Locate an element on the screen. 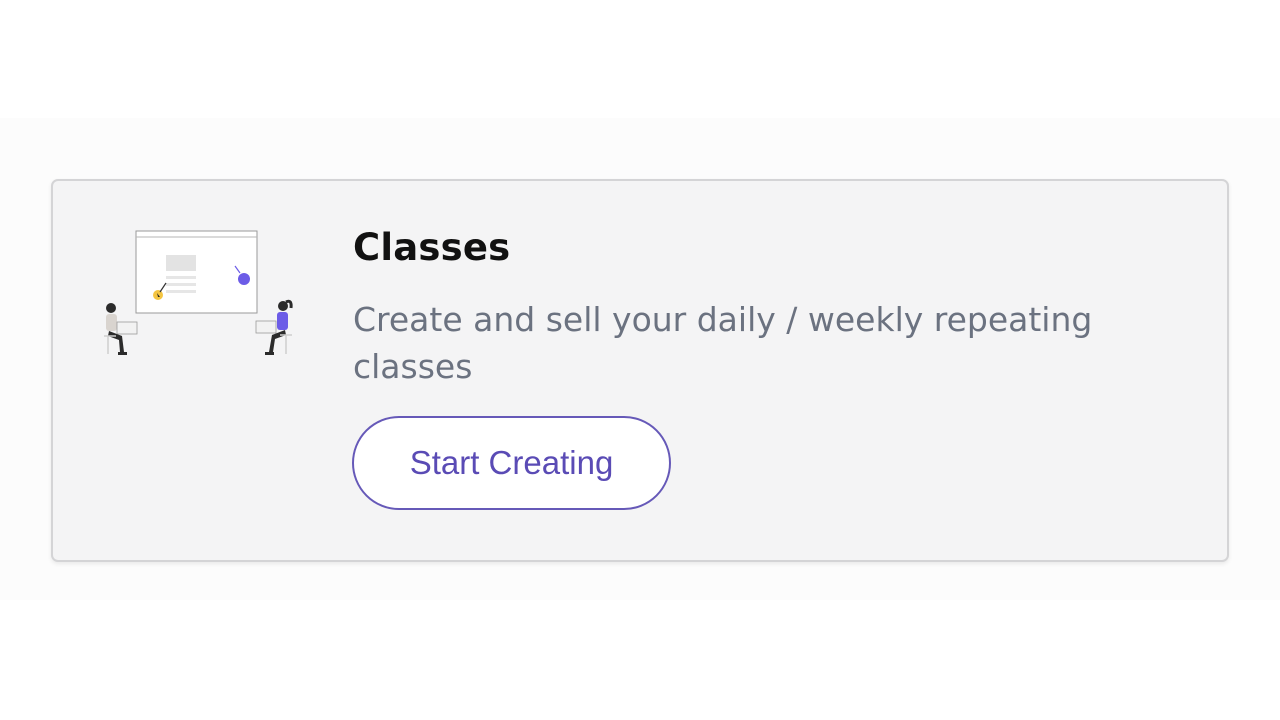 Image resolution: width=1280 pixels, height=720 pixels. people-at-whiteboard-illustration is located at coordinates (198, 292).